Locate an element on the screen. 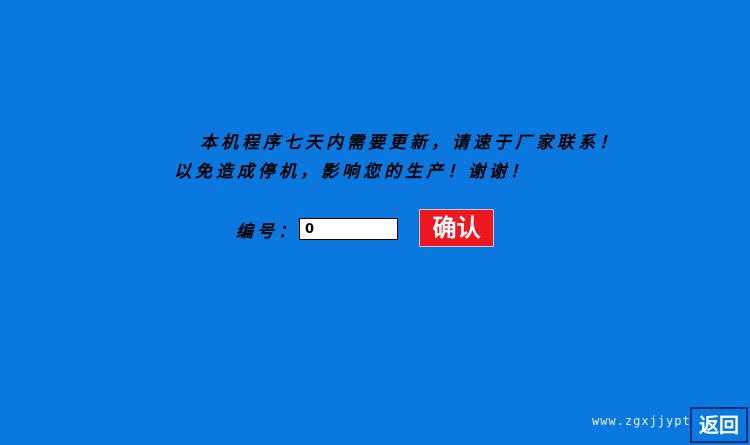 This screenshot has height=445, width=750. serial-number-input is located at coordinates (348, 229).